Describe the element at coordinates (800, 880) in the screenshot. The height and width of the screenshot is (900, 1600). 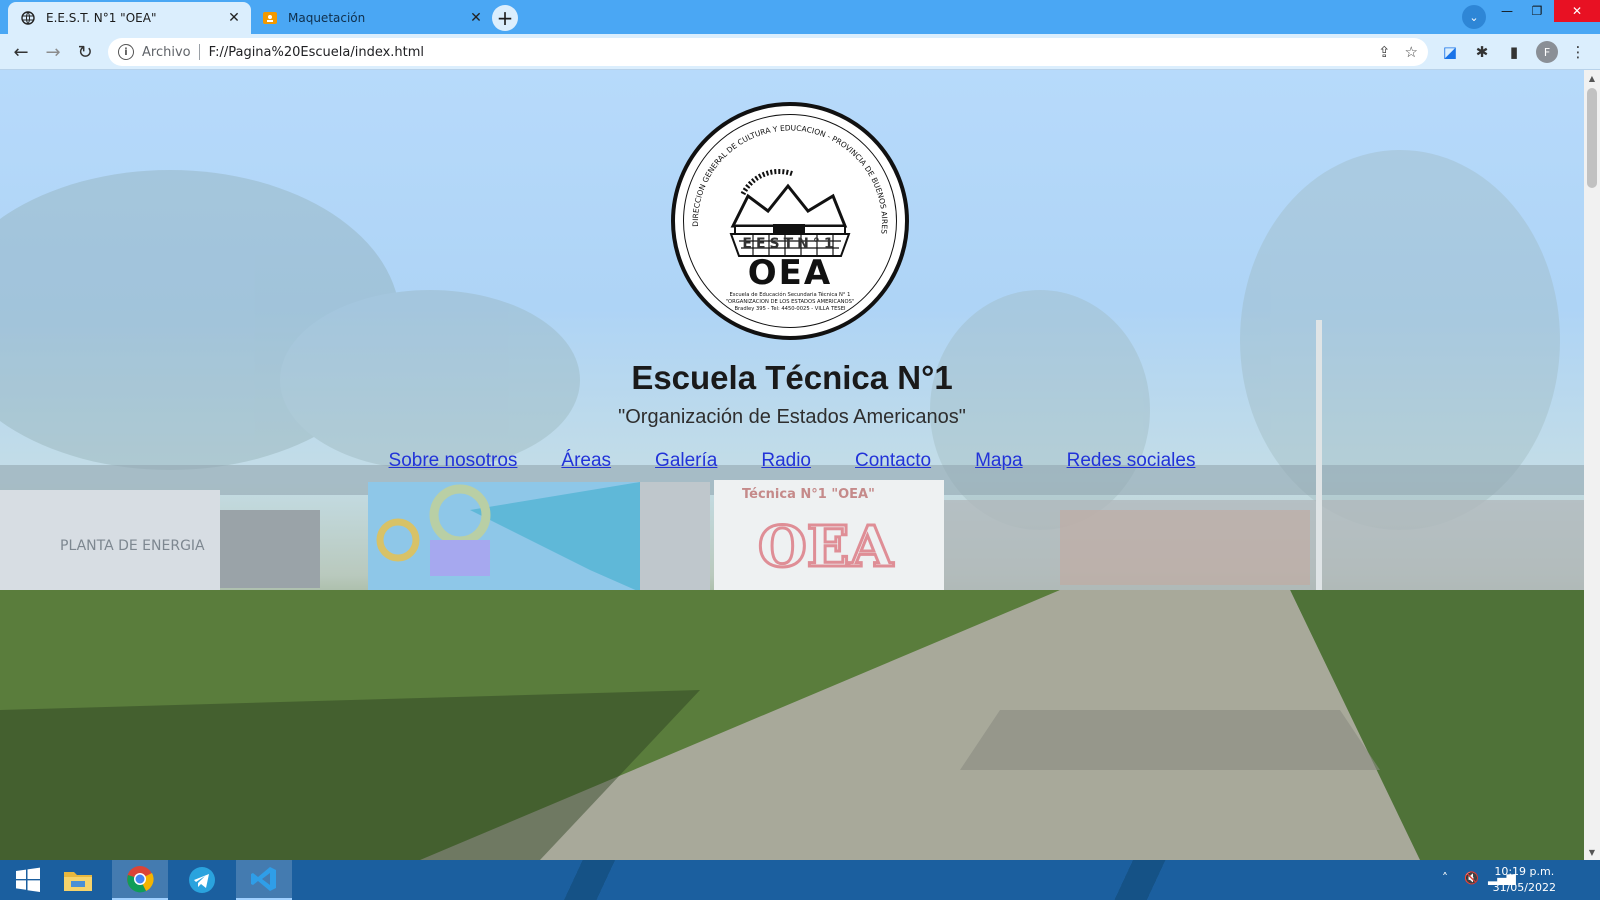
I see `windows-taskbar: ˄ 🔇 ▂▄▆ 10:19 p.m. 31/05/2022` at that location.